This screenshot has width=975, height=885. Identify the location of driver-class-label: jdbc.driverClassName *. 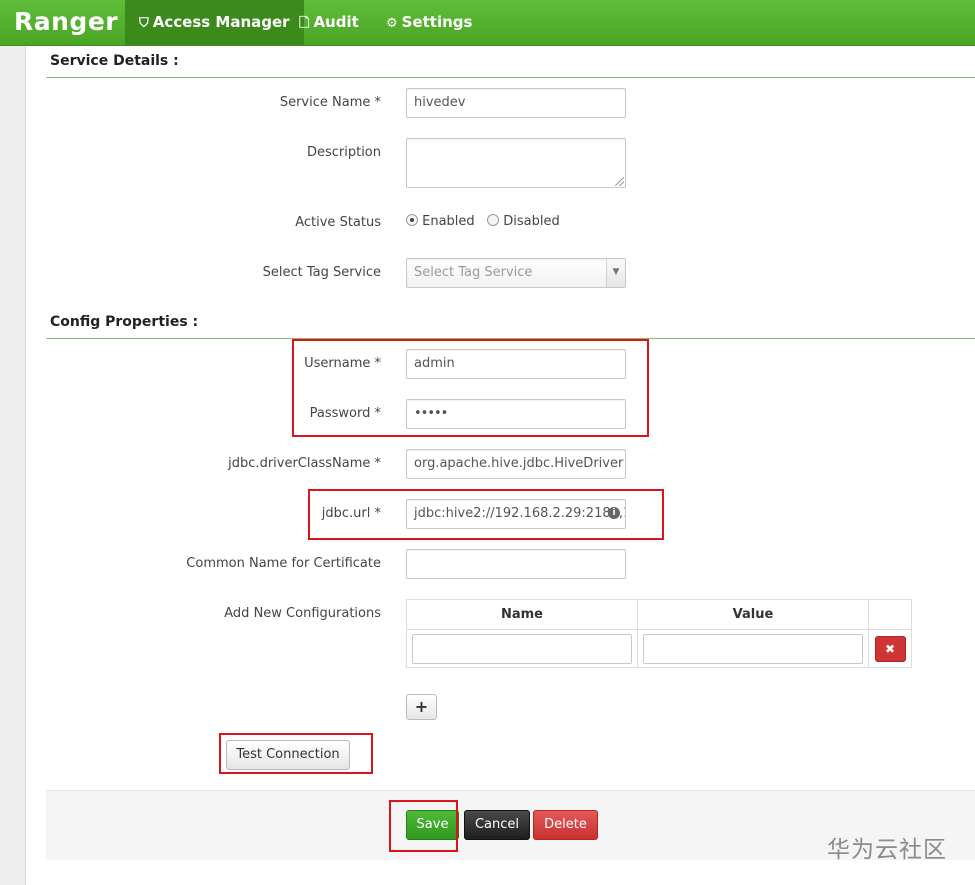
(304, 463).